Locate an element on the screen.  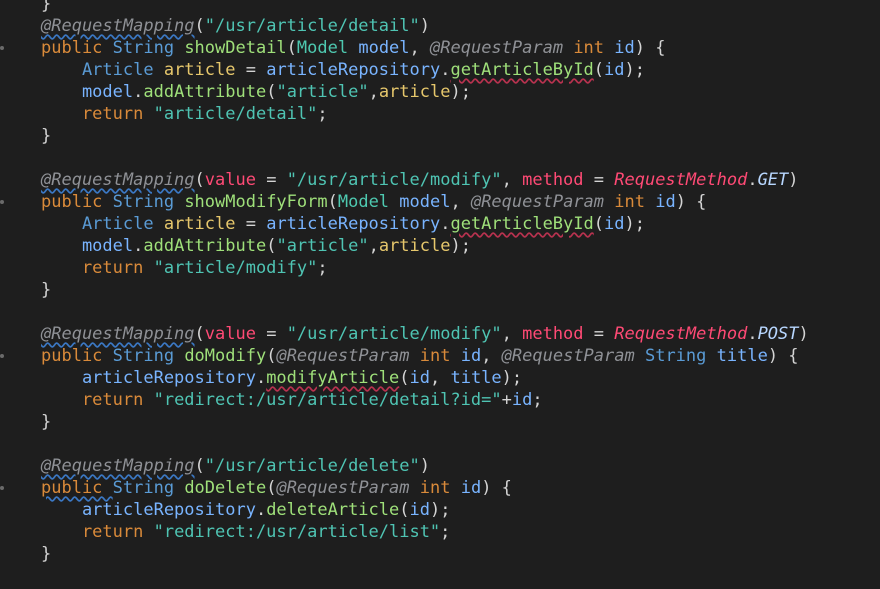
code-token: showDetail is located at coordinates (235, 48).